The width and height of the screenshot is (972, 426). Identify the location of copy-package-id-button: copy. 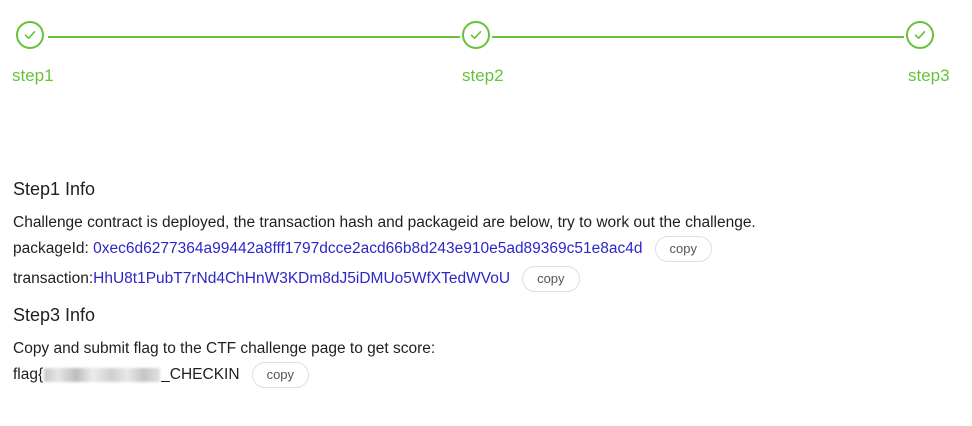
(683, 249).